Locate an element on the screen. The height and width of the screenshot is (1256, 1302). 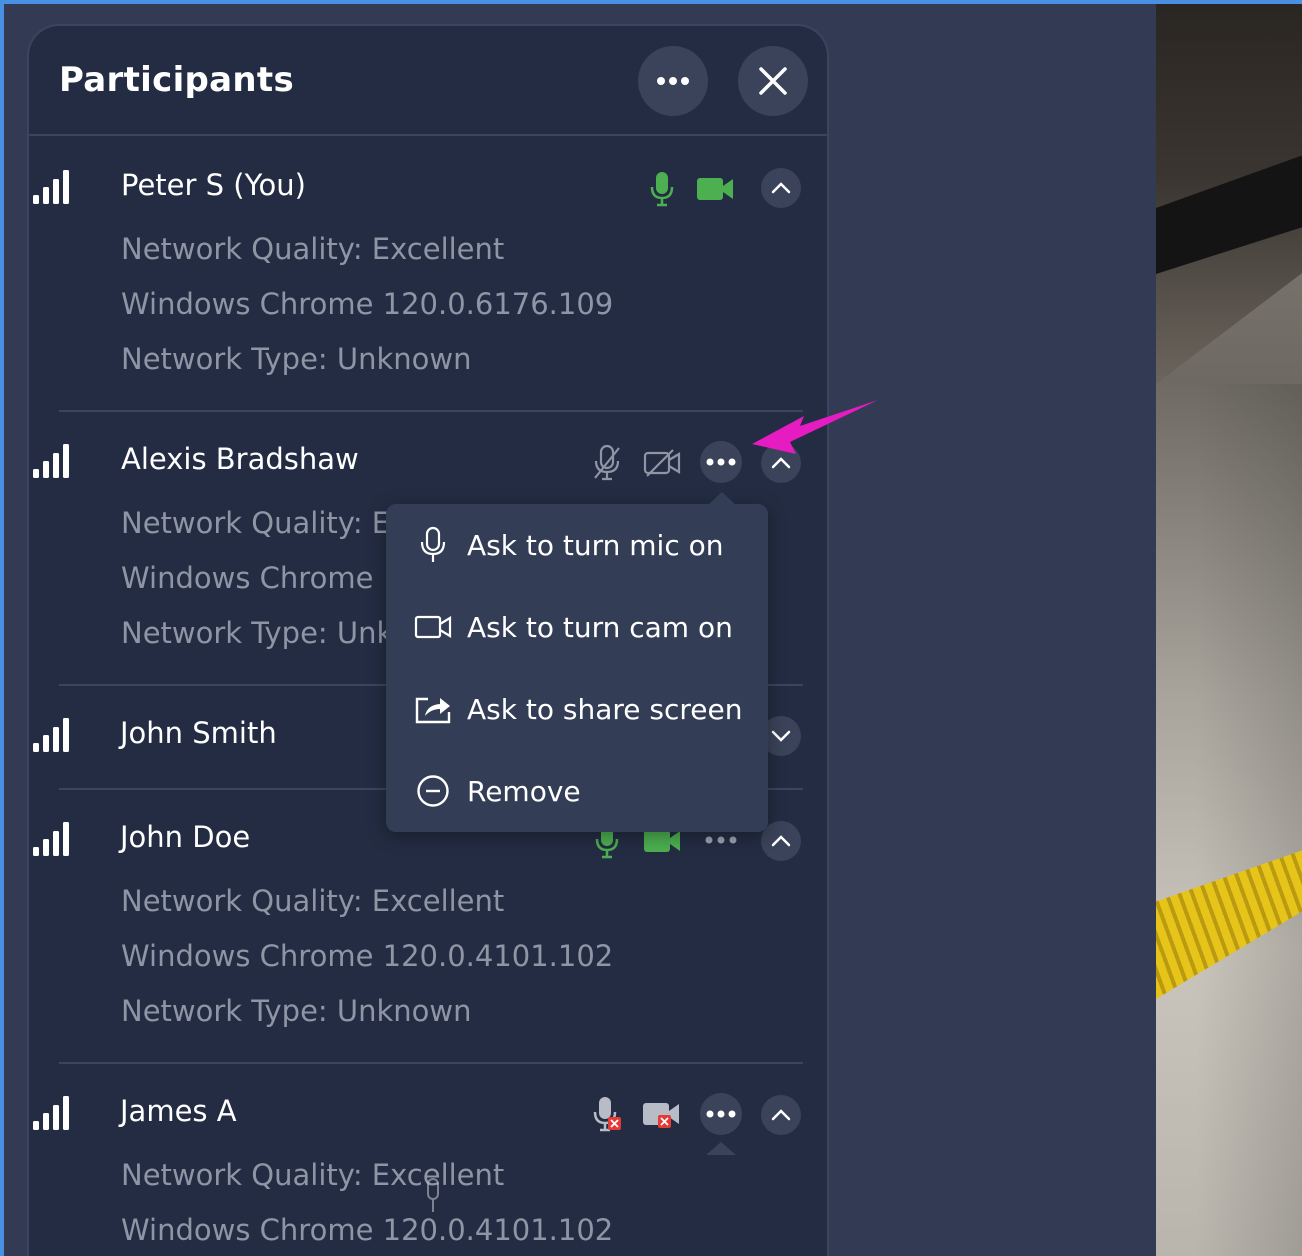
remove-circle-icon is located at coordinates (433, 791).